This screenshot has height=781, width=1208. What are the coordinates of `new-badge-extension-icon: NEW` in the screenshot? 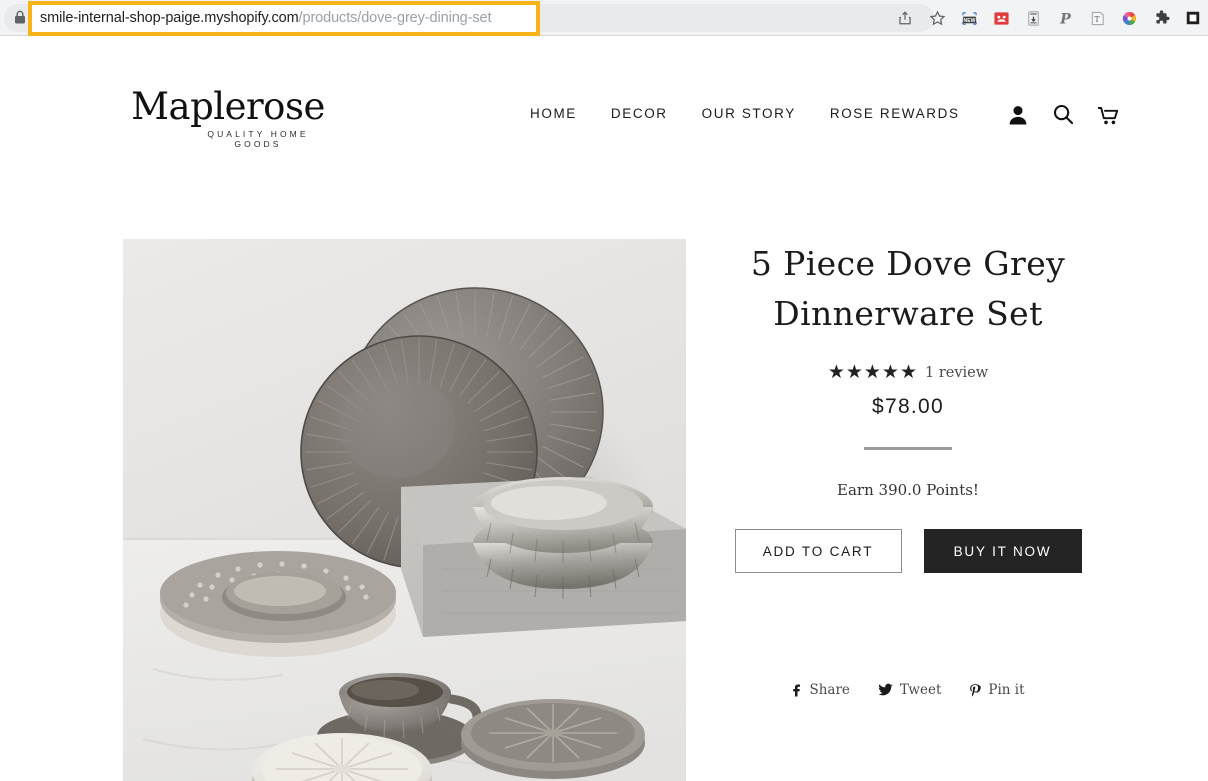 It's located at (969, 18).